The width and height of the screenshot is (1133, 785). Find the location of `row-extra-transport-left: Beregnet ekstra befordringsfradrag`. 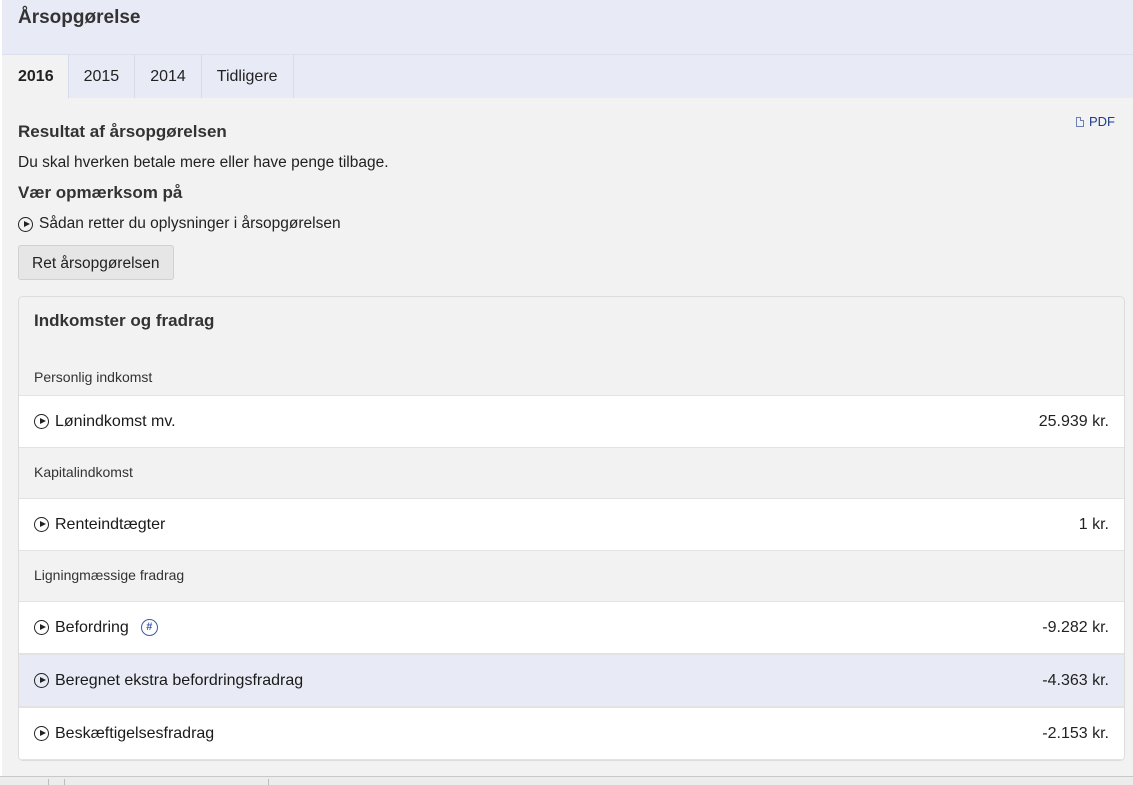

row-extra-transport-left: Beregnet ekstra befordringsfradrag is located at coordinates (168, 681).